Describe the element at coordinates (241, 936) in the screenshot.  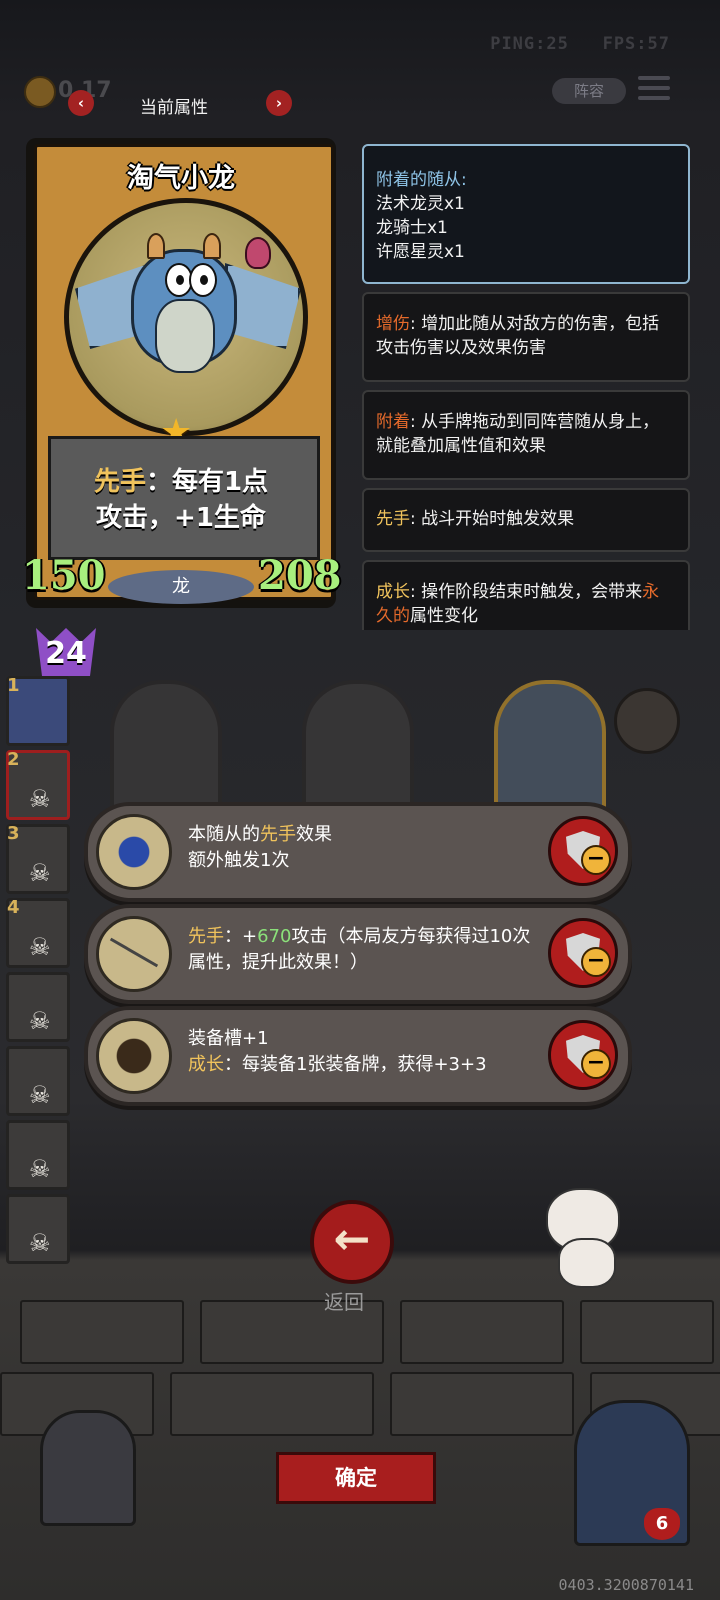
I see `effect-text-part: ：+` at that location.